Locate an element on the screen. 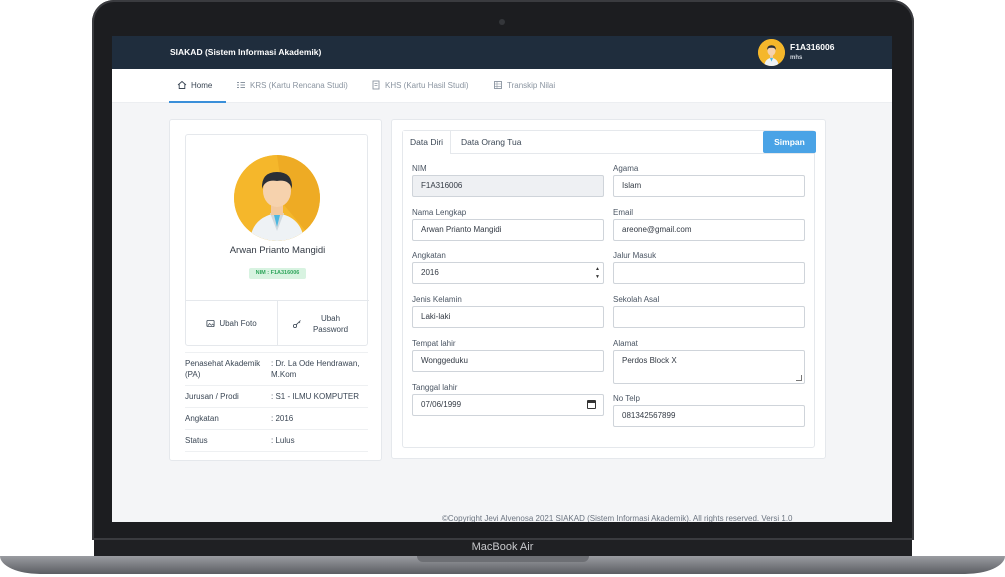 This screenshot has width=1005, height=577. alamat-field: Alamat Perdos Block X is located at coordinates (709, 361).